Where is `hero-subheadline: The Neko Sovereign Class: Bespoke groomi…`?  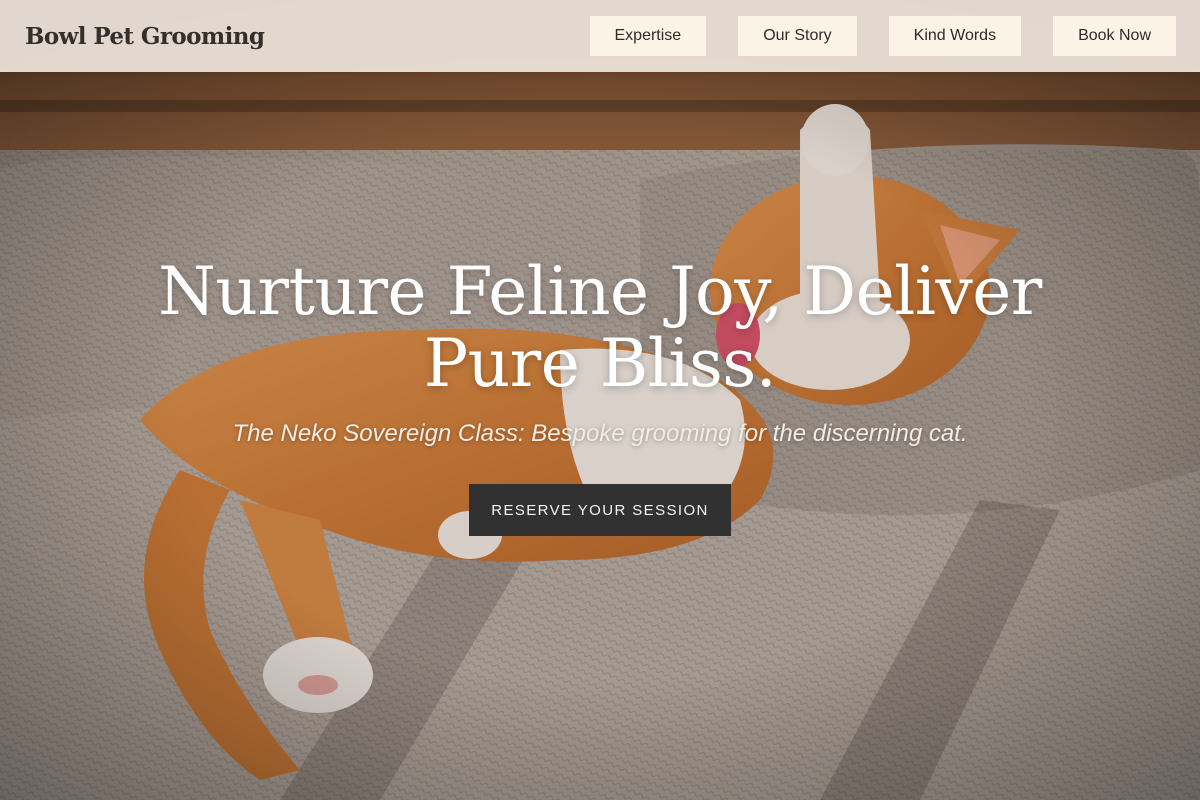
hero-subheadline: The Neko Sovereign Class: Bespoke groomi… is located at coordinates (600, 433).